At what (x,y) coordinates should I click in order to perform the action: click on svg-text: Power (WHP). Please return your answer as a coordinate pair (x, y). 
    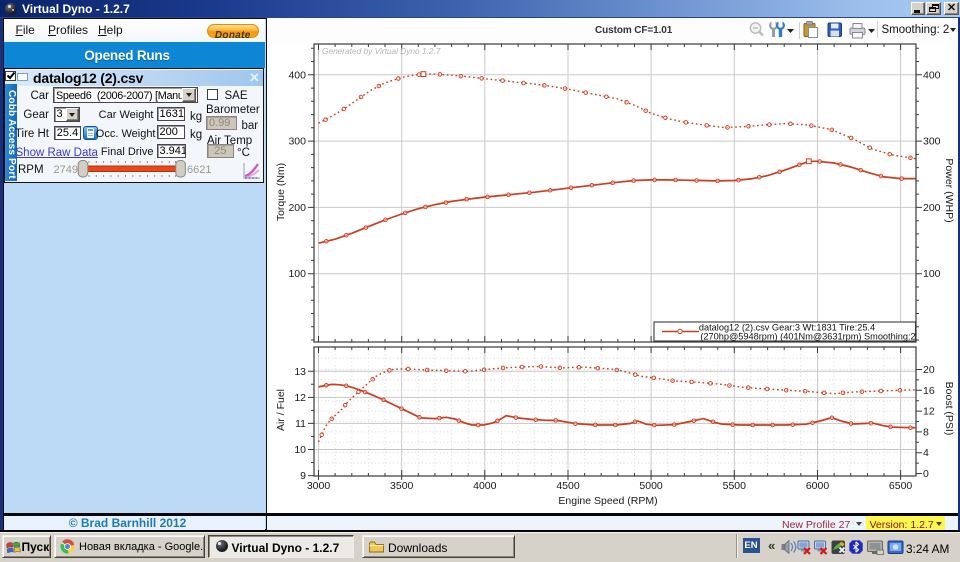
    Looking at the image, I should click on (949, 190).